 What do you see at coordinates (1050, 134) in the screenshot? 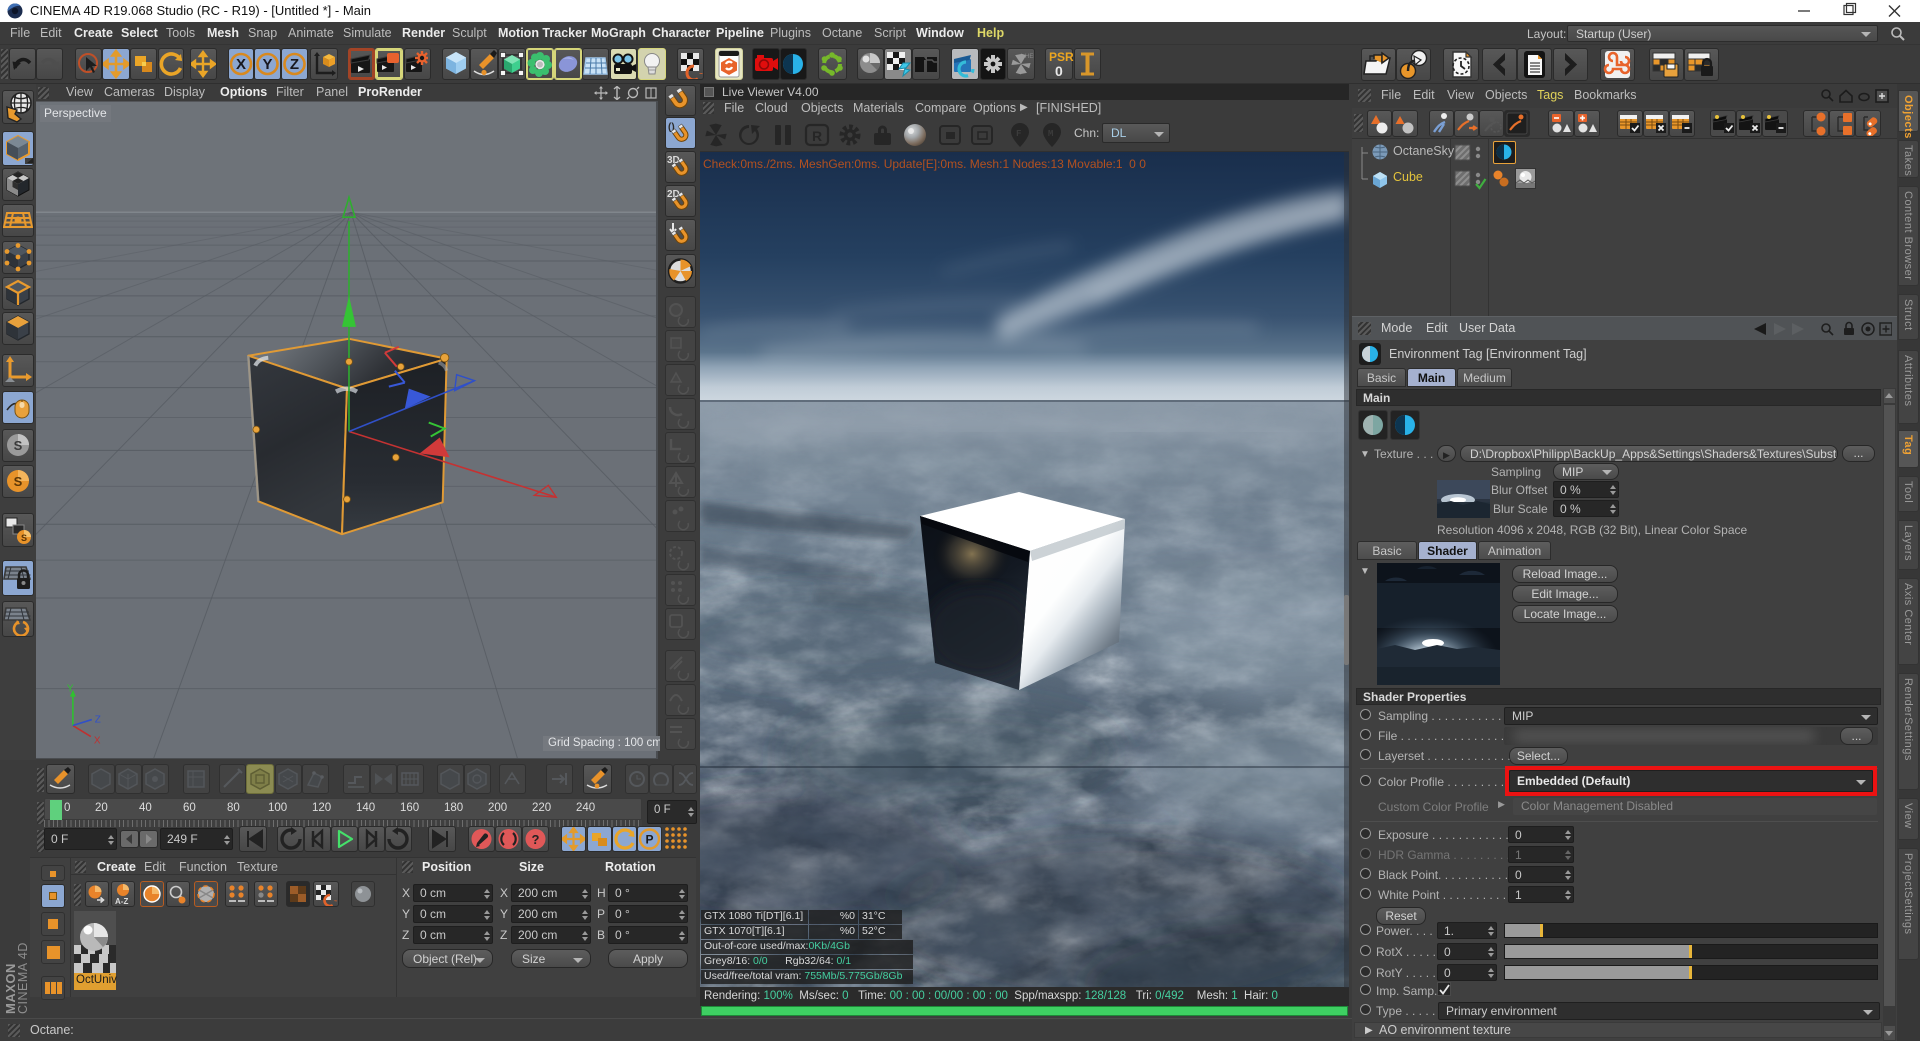
I see `svg-text: M` at bounding box center [1050, 134].